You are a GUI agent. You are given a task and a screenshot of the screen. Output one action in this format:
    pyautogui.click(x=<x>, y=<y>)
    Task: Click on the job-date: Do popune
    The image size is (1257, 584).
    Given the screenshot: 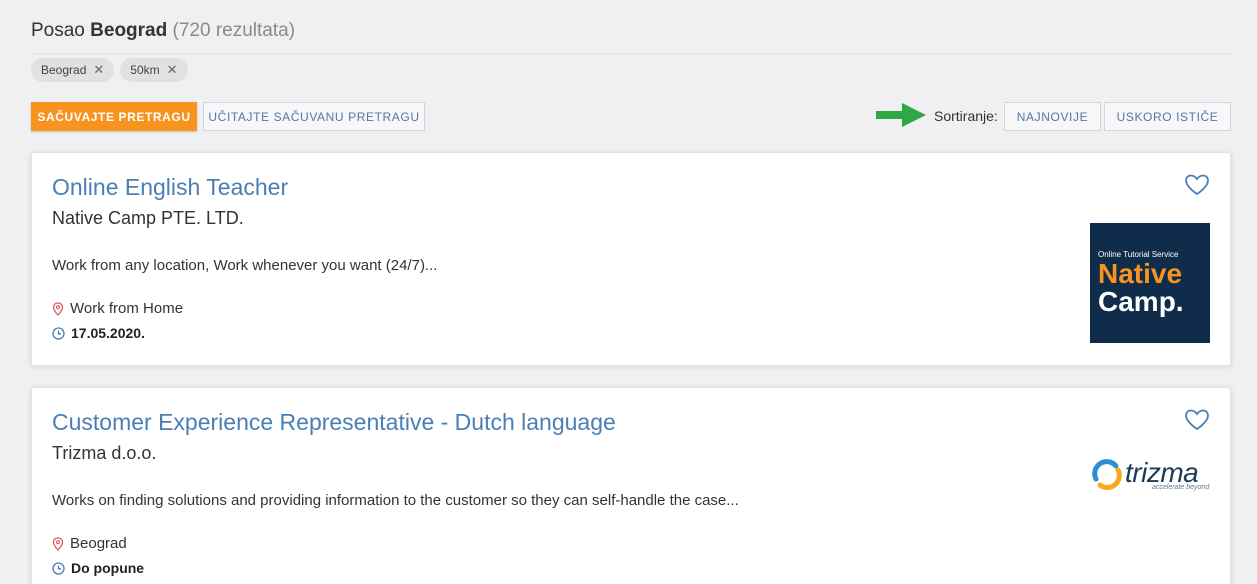 What is the action you would take?
    pyautogui.click(x=98, y=568)
    